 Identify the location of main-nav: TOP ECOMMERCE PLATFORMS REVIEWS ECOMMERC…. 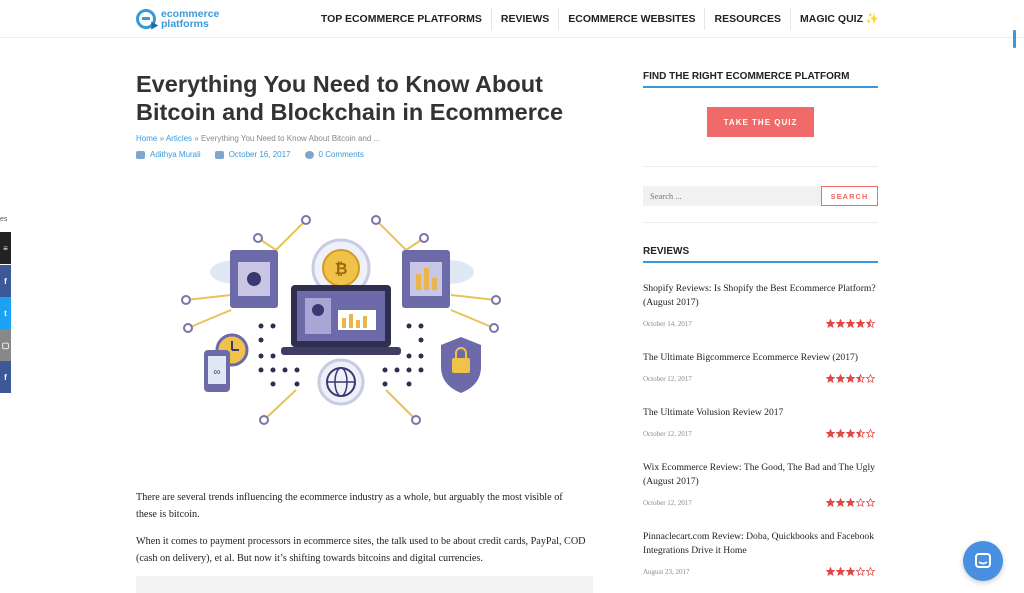
(600, 19).